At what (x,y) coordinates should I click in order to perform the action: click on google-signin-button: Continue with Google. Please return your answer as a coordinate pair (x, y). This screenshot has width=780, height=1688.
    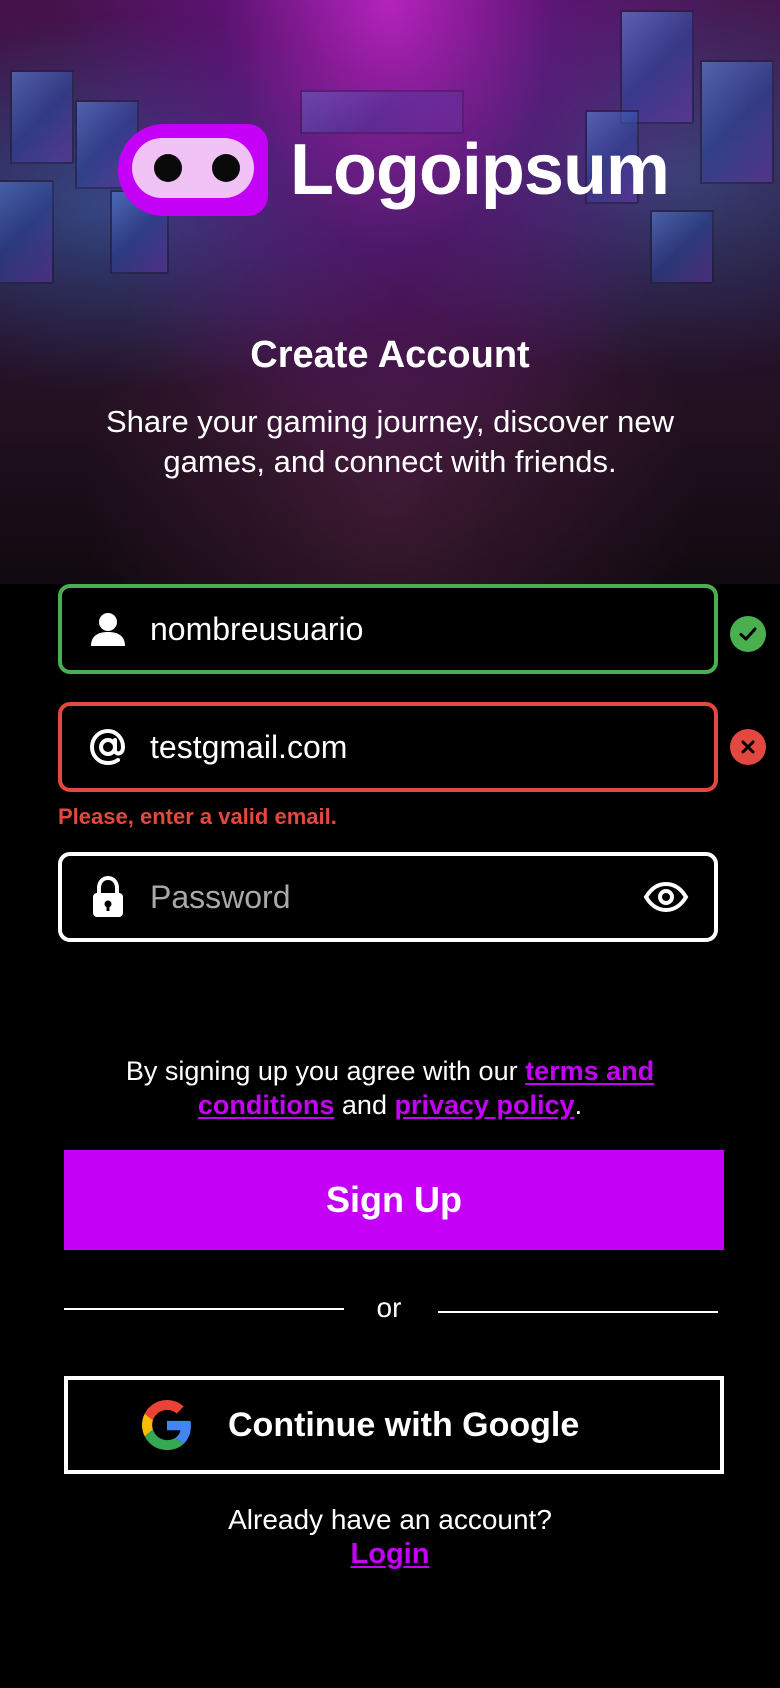
    Looking at the image, I should click on (394, 1425).